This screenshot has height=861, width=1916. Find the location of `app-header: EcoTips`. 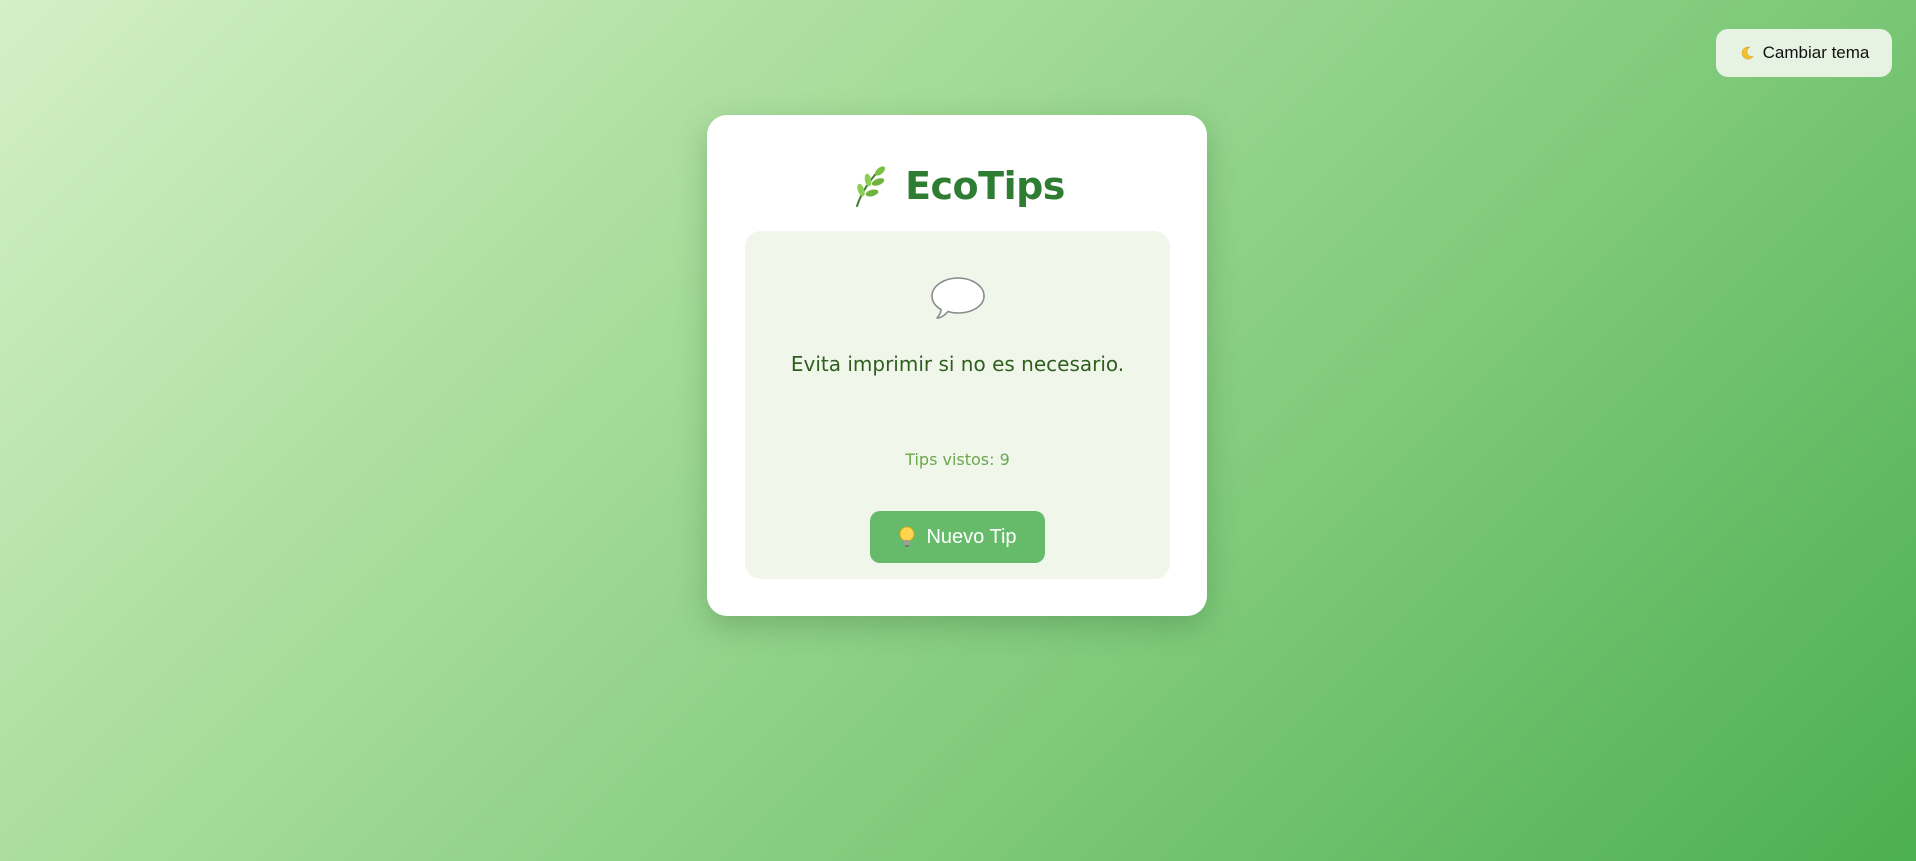

app-header: EcoTips is located at coordinates (957, 186).